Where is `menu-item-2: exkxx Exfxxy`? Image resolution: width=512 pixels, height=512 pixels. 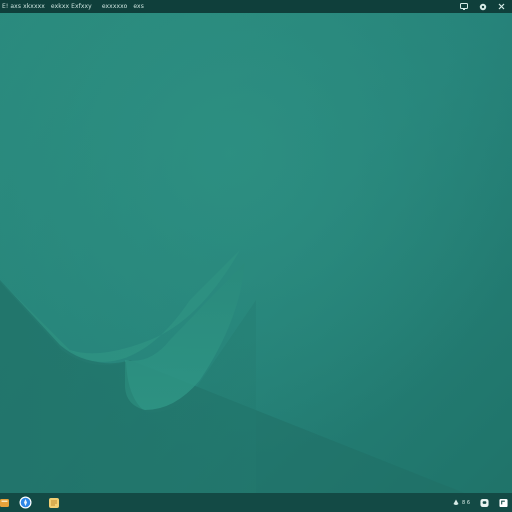 menu-item-2: exkxx Exfxxy is located at coordinates (71, 6).